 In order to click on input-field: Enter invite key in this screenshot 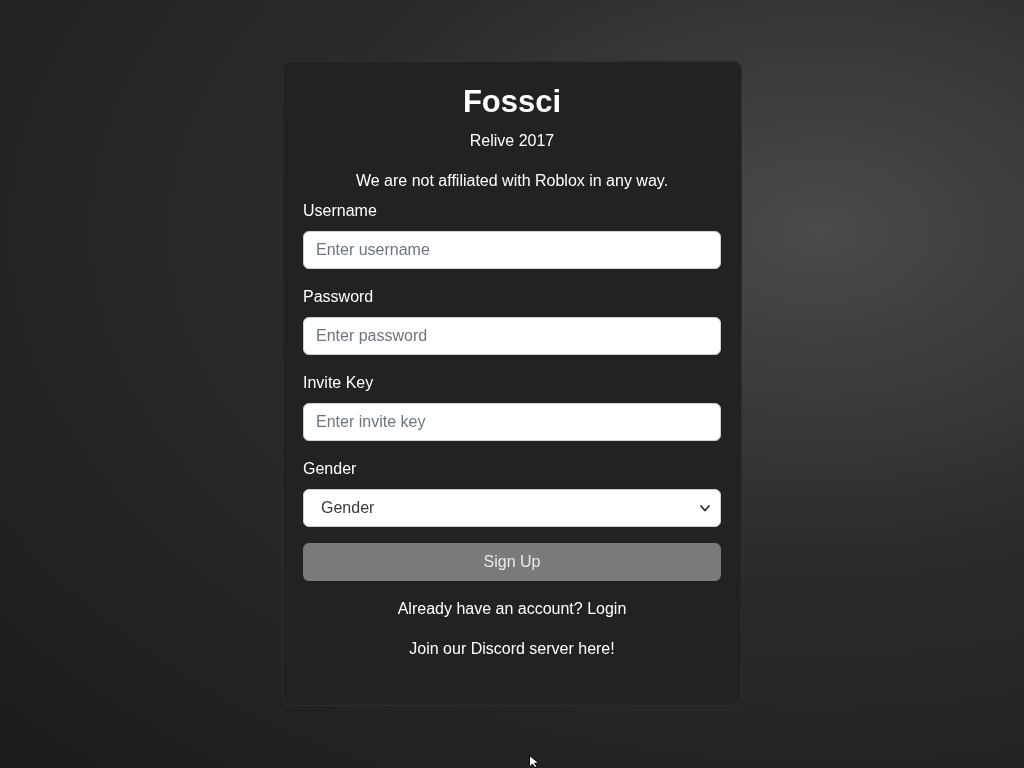, I will do `click(512, 422)`.